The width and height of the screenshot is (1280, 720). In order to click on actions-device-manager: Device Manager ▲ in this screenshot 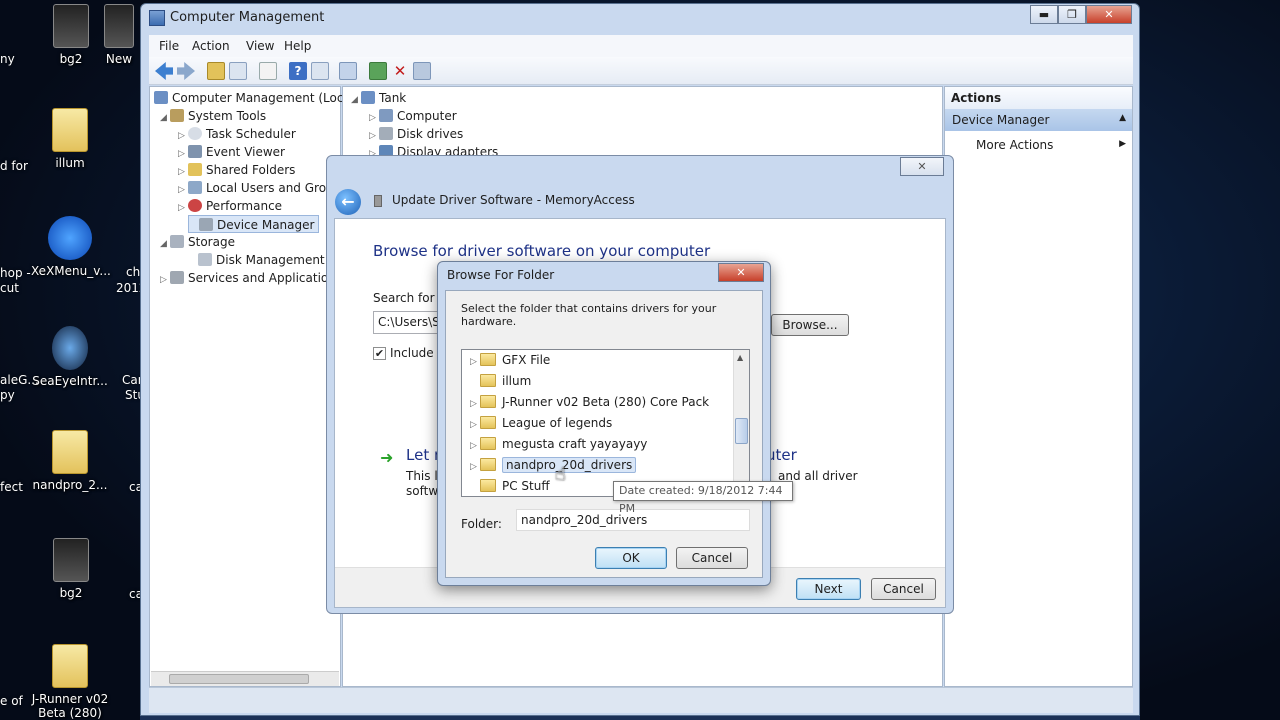, I will do `click(1038, 120)`.